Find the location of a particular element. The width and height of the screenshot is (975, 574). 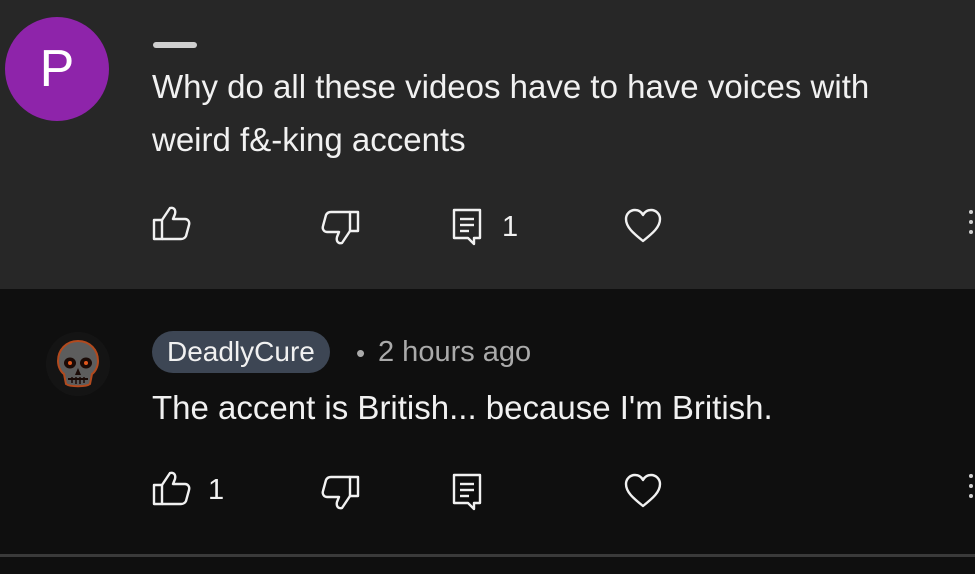

like-count: 1 is located at coordinates (216, 490).